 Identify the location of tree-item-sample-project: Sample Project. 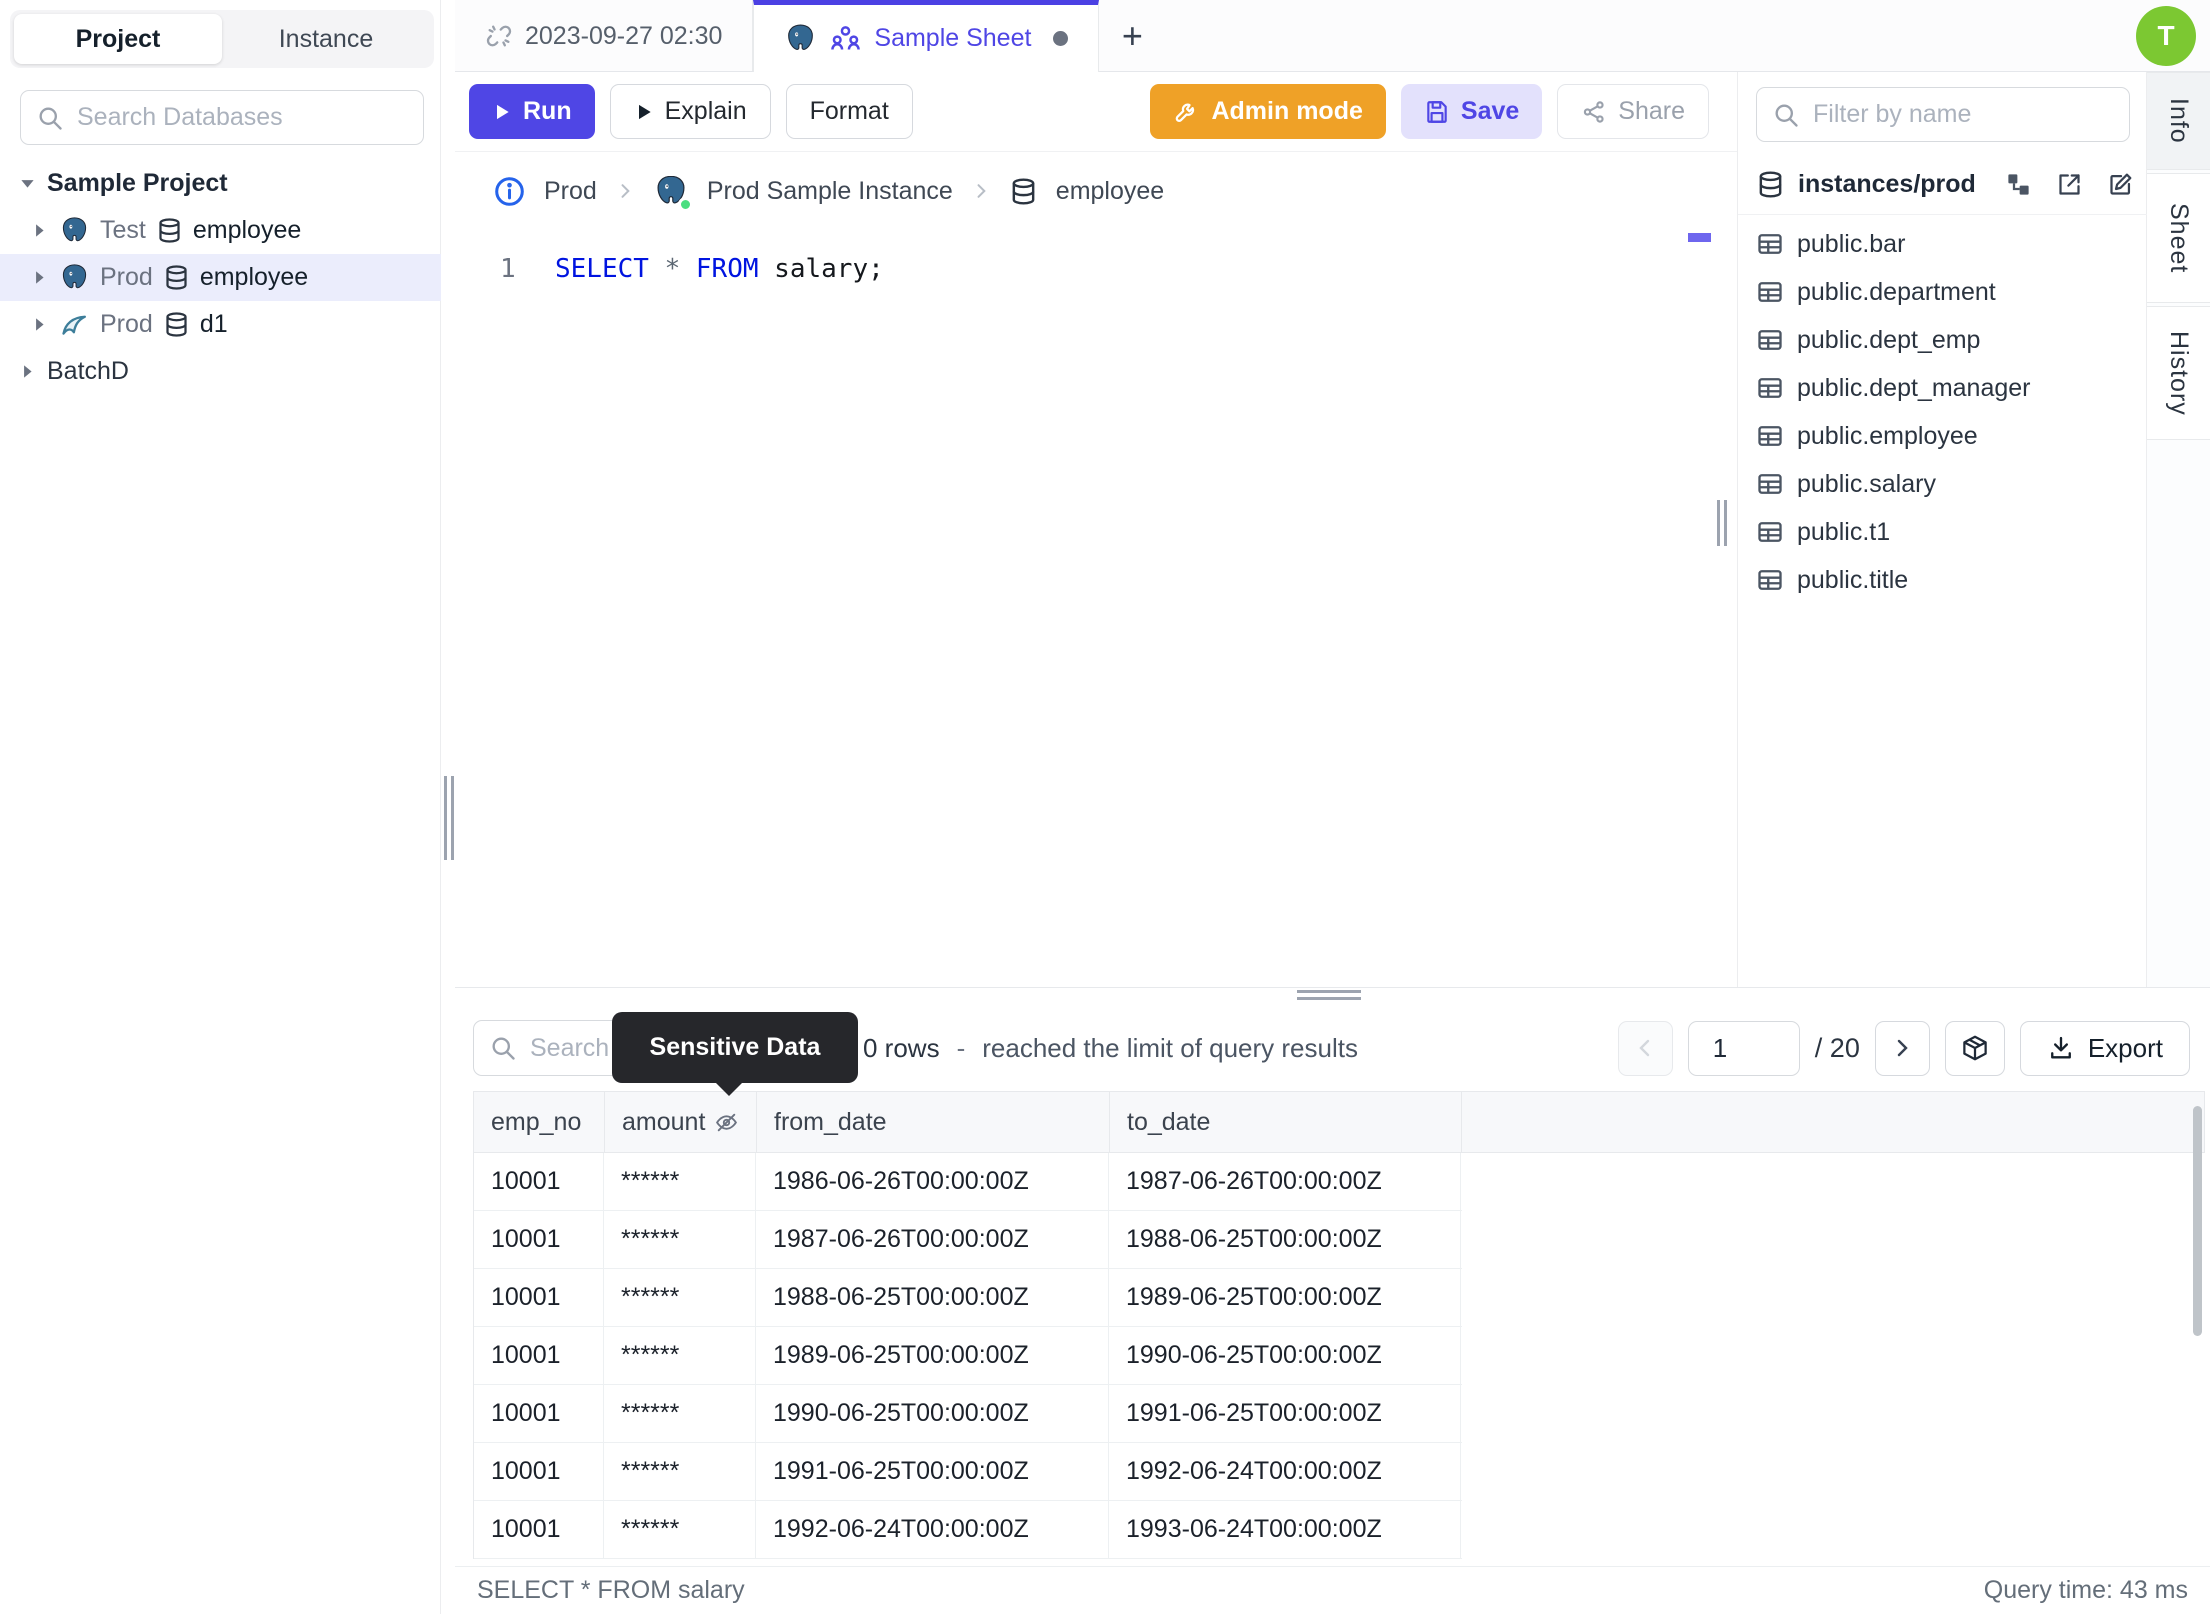
(220, 183).